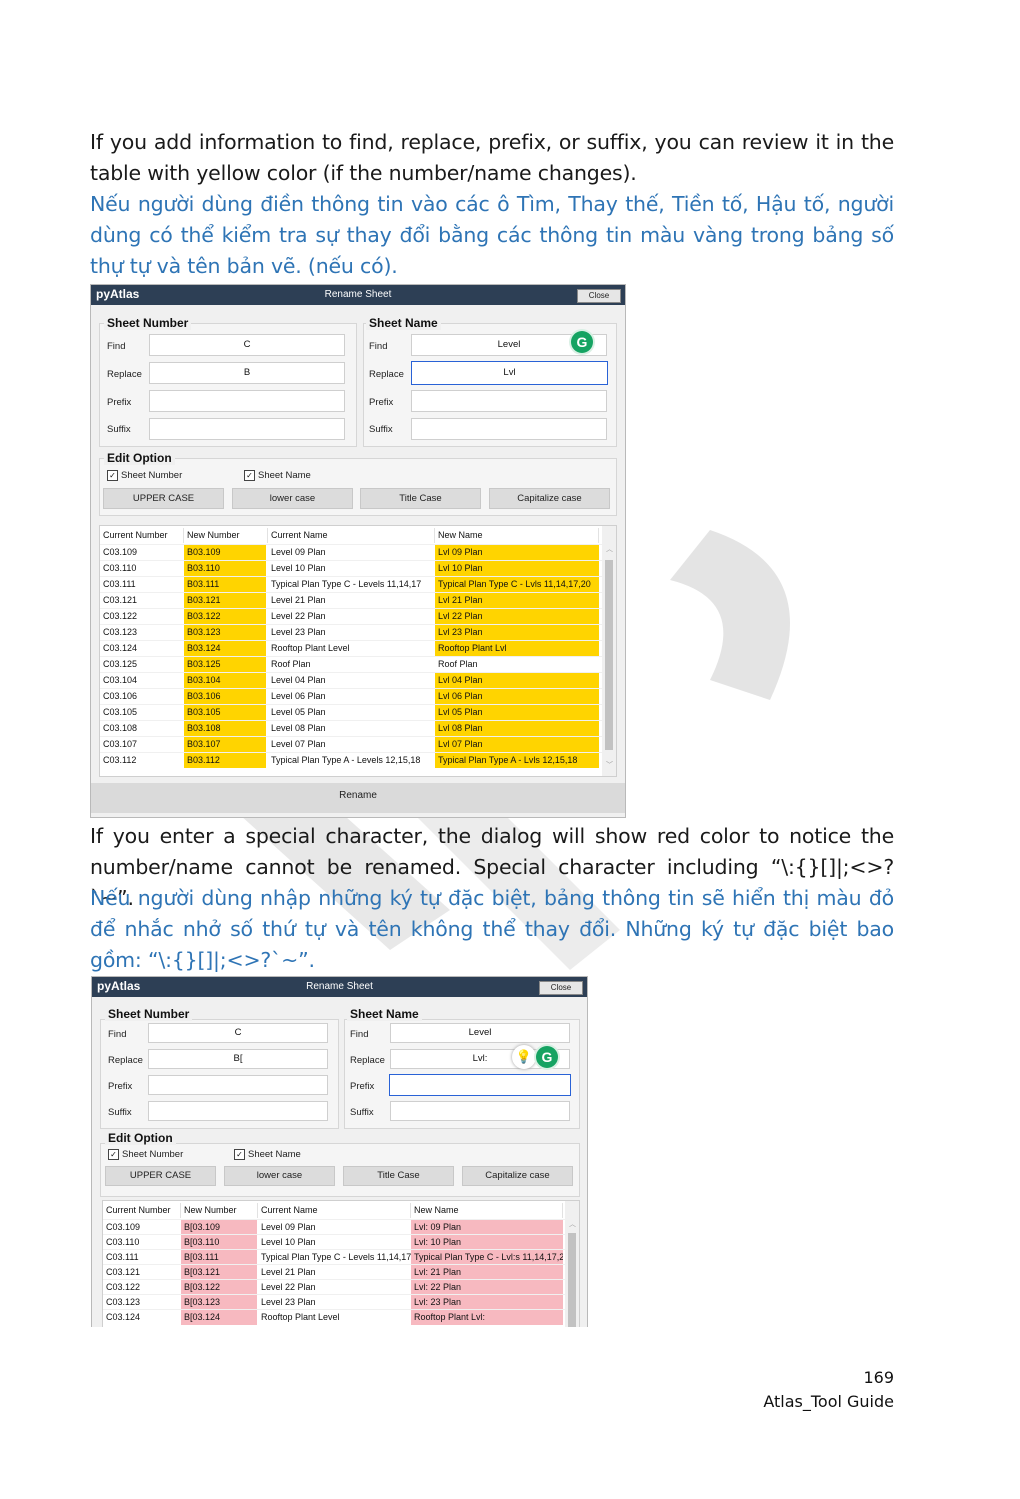 Image resolution: width=1020 pixels, height=1499 pixels. I want to click on sn-replace-input: B, so click(247, 373).